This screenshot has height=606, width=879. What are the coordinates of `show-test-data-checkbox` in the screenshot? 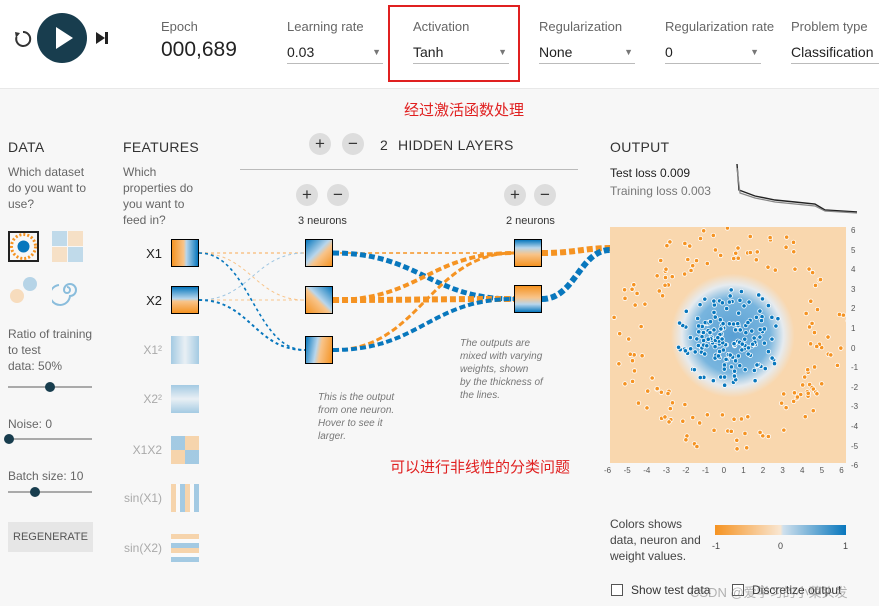 It's located at (617, 590).